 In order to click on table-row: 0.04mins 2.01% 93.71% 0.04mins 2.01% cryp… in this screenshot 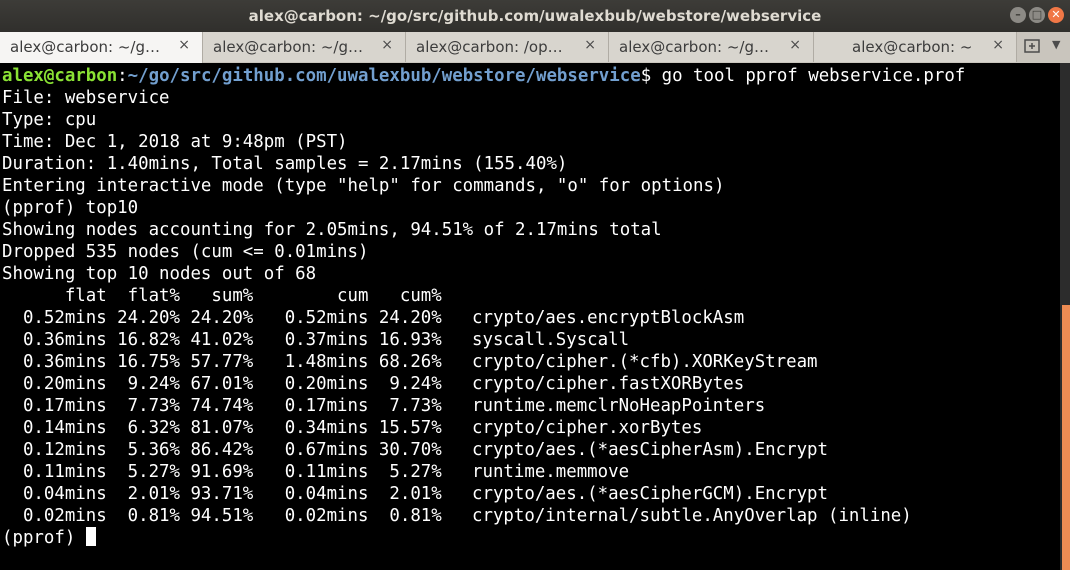, I will do `click(415, 494)`.